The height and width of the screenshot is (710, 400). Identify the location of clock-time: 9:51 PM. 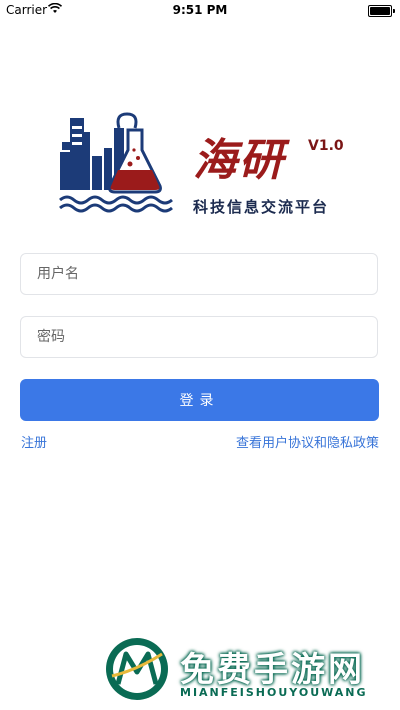
(200, 10).